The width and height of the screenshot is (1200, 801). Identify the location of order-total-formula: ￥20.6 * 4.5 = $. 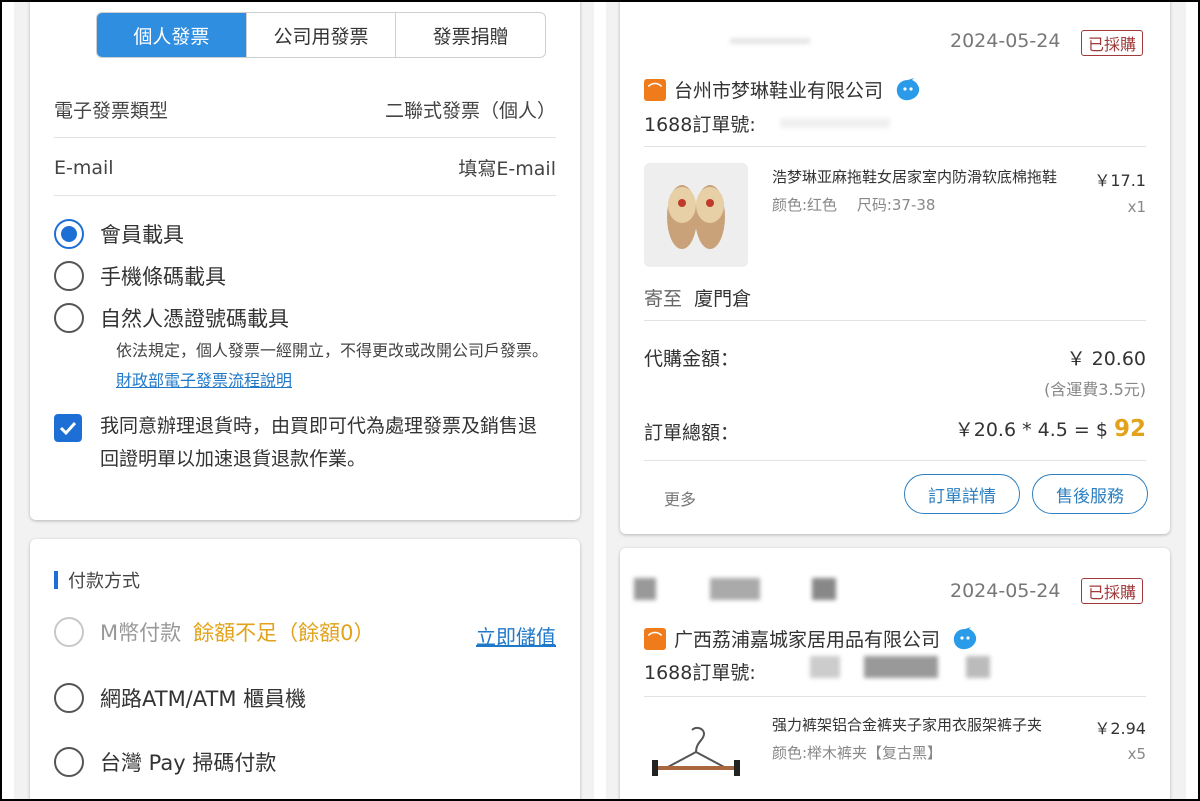
(1031, 430).